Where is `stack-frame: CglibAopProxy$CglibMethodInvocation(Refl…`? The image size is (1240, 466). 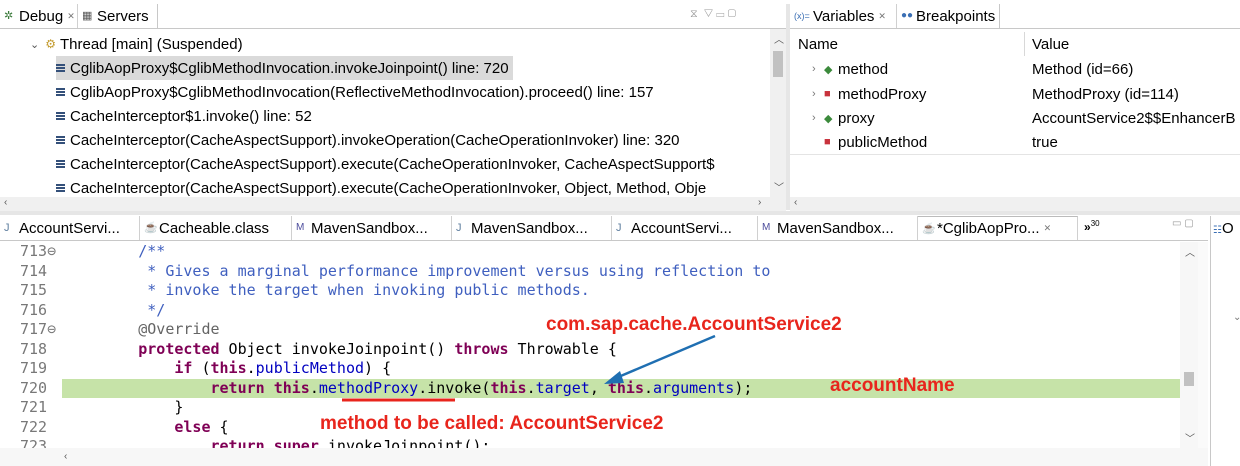
stack-frame: CglibAopProxy$CglibMethodInvocation(Refl… is located at coordinates (355, 92).